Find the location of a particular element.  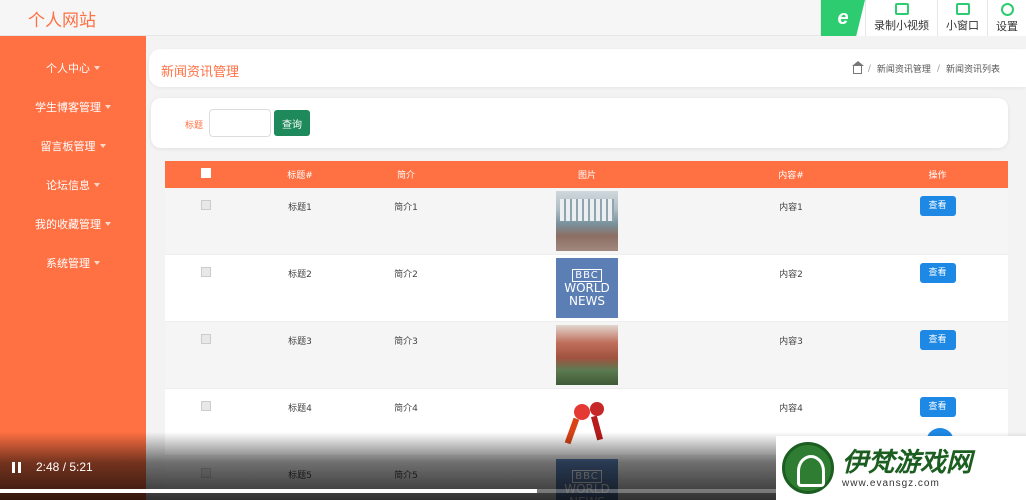

column-header-image: 图片 is located at coordinates (586, 176).